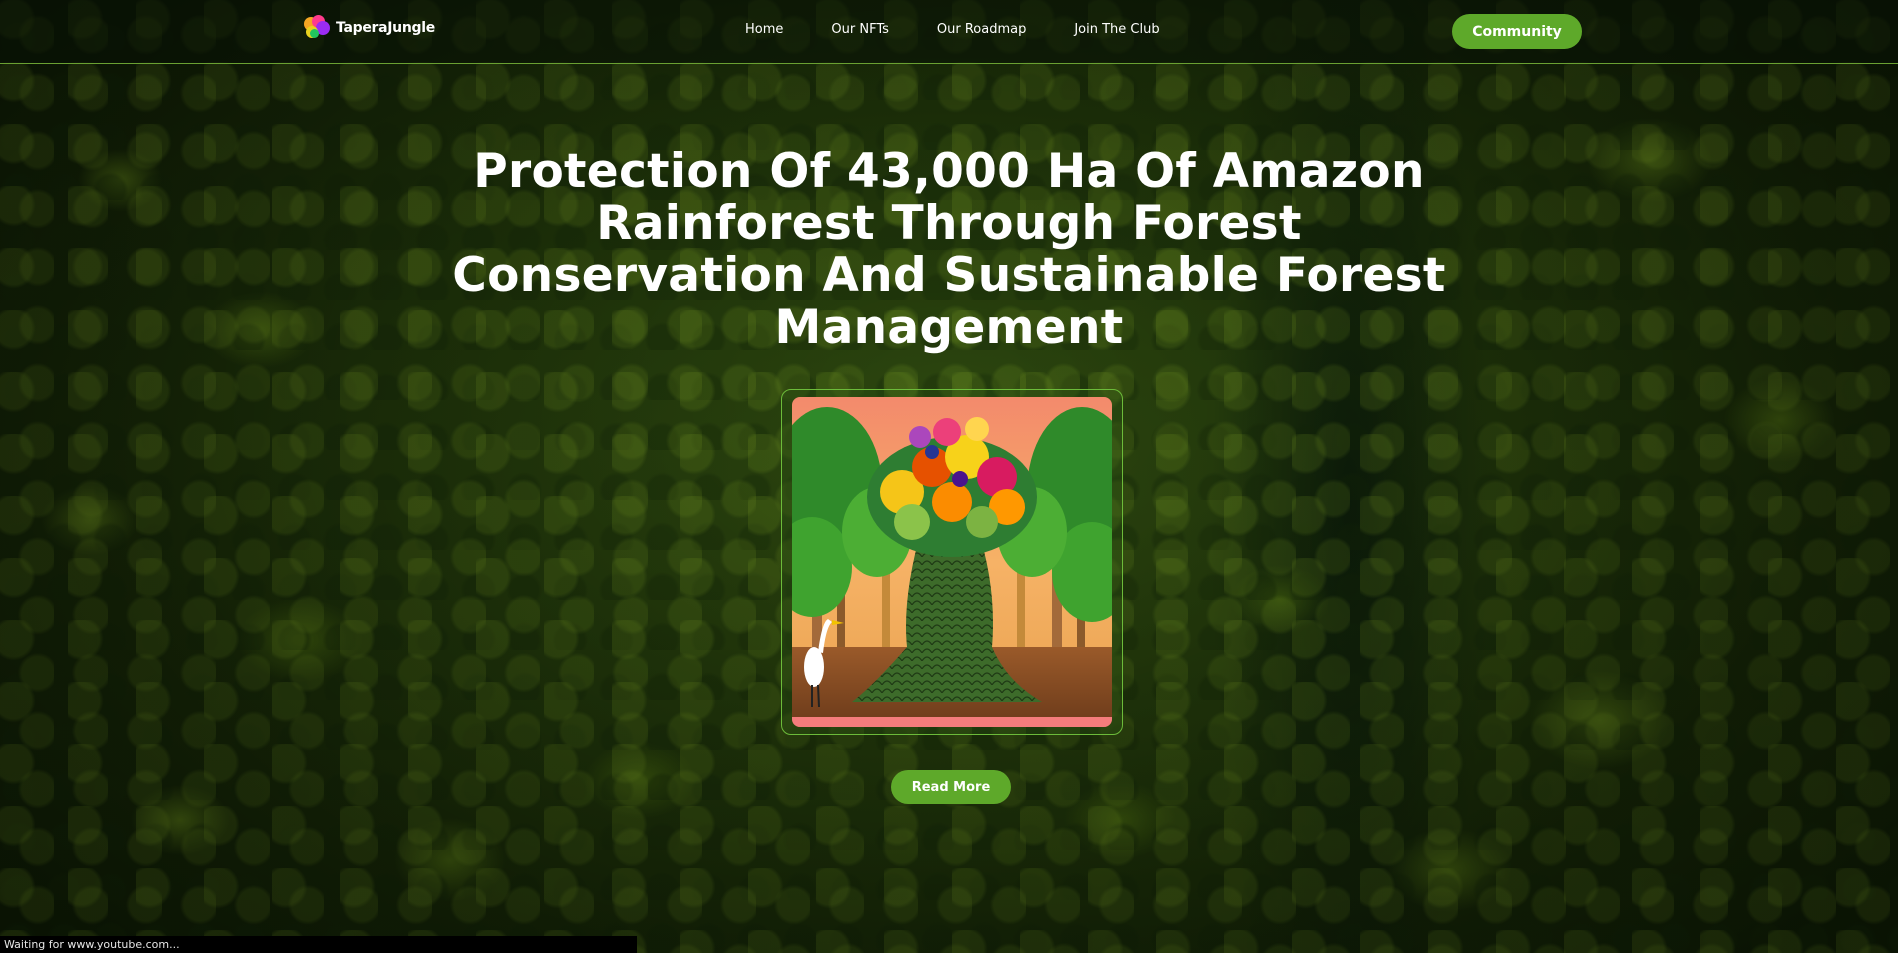  I want to click on brand-name: TaperaJungle, so click(385, 28).